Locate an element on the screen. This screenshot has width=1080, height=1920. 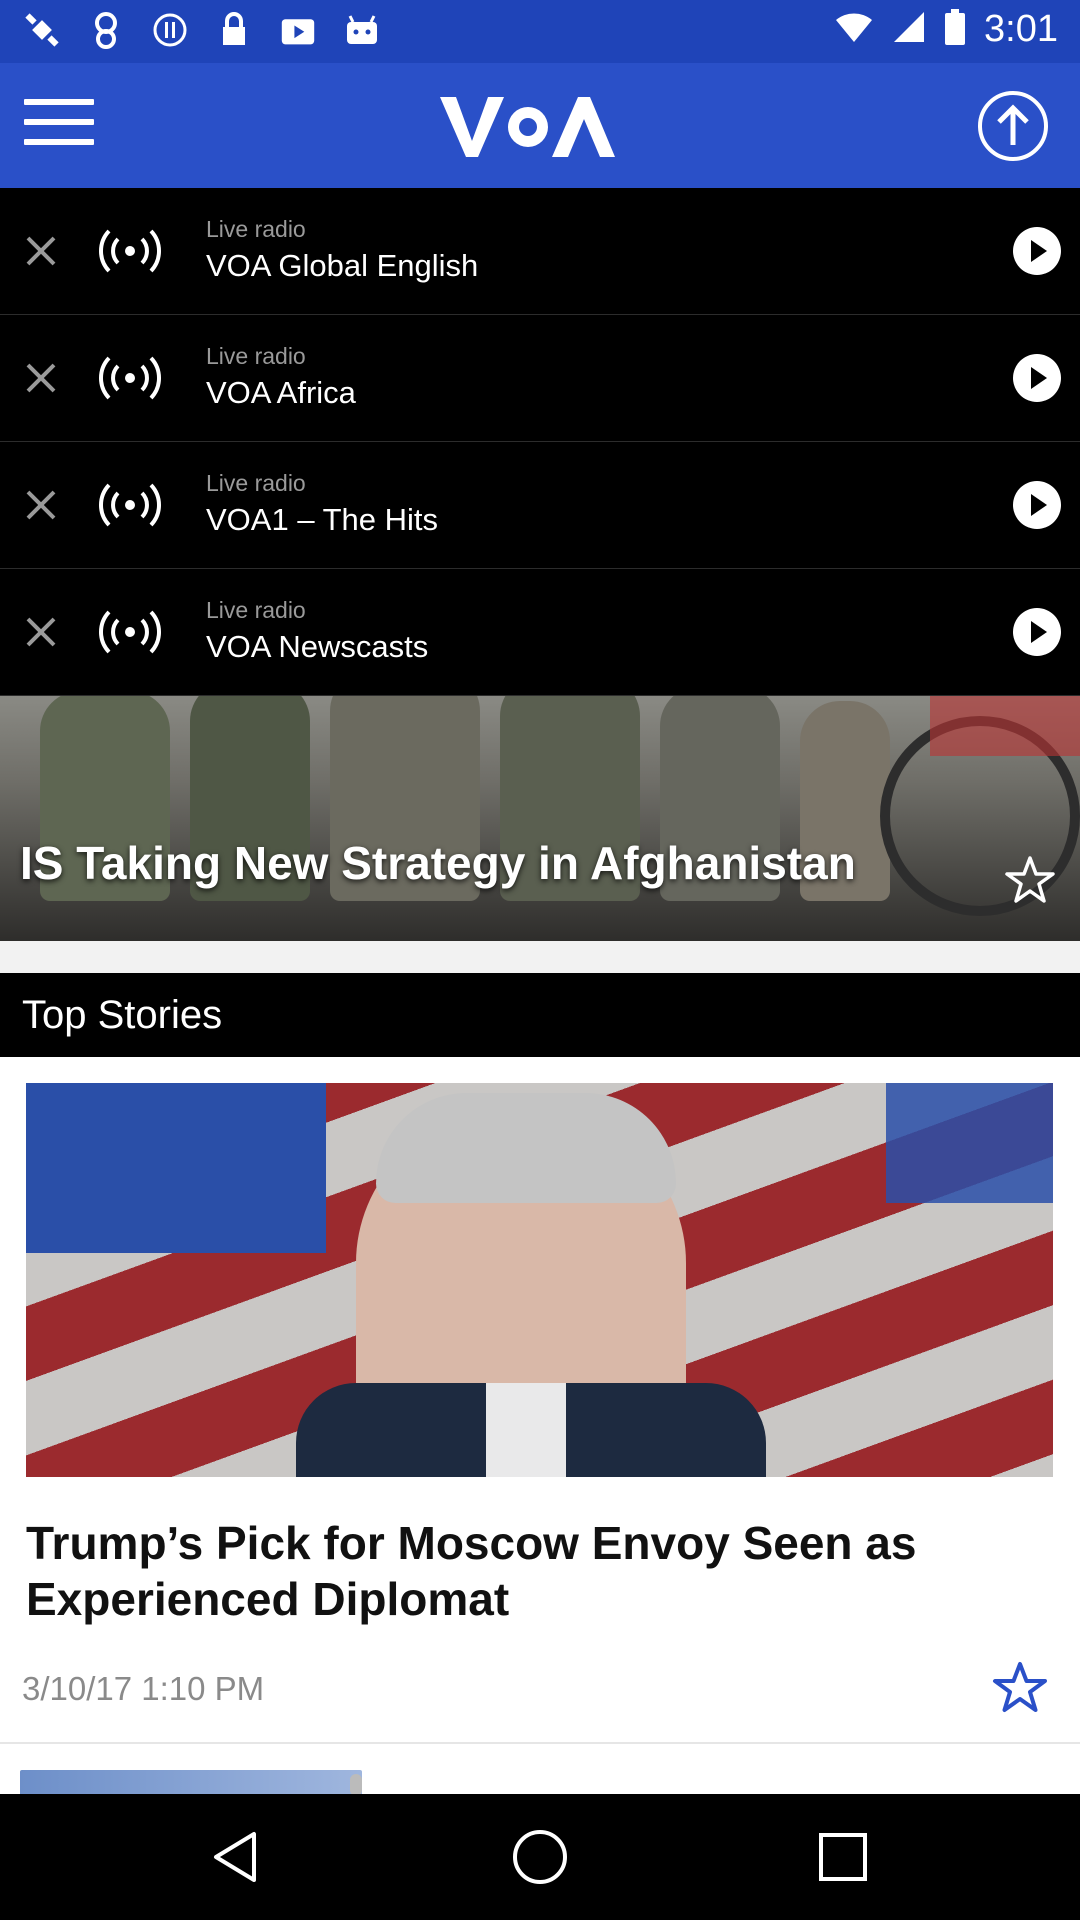
navigation-bar is located at coordinates (540, 1857).